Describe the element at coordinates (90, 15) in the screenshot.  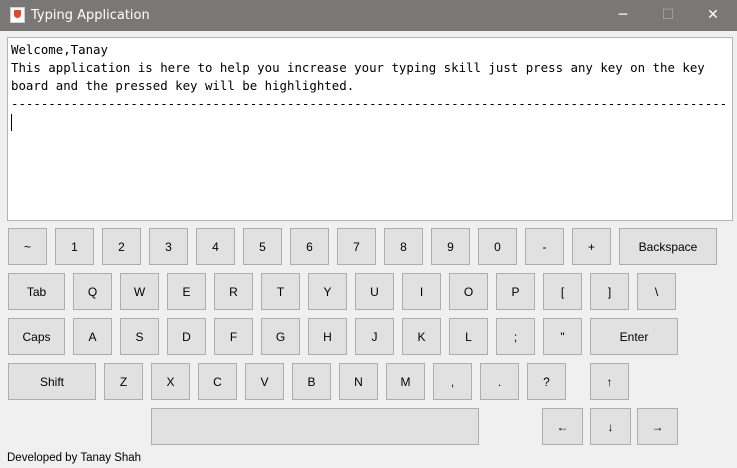
I see `window-title: Typing Application` at that location.